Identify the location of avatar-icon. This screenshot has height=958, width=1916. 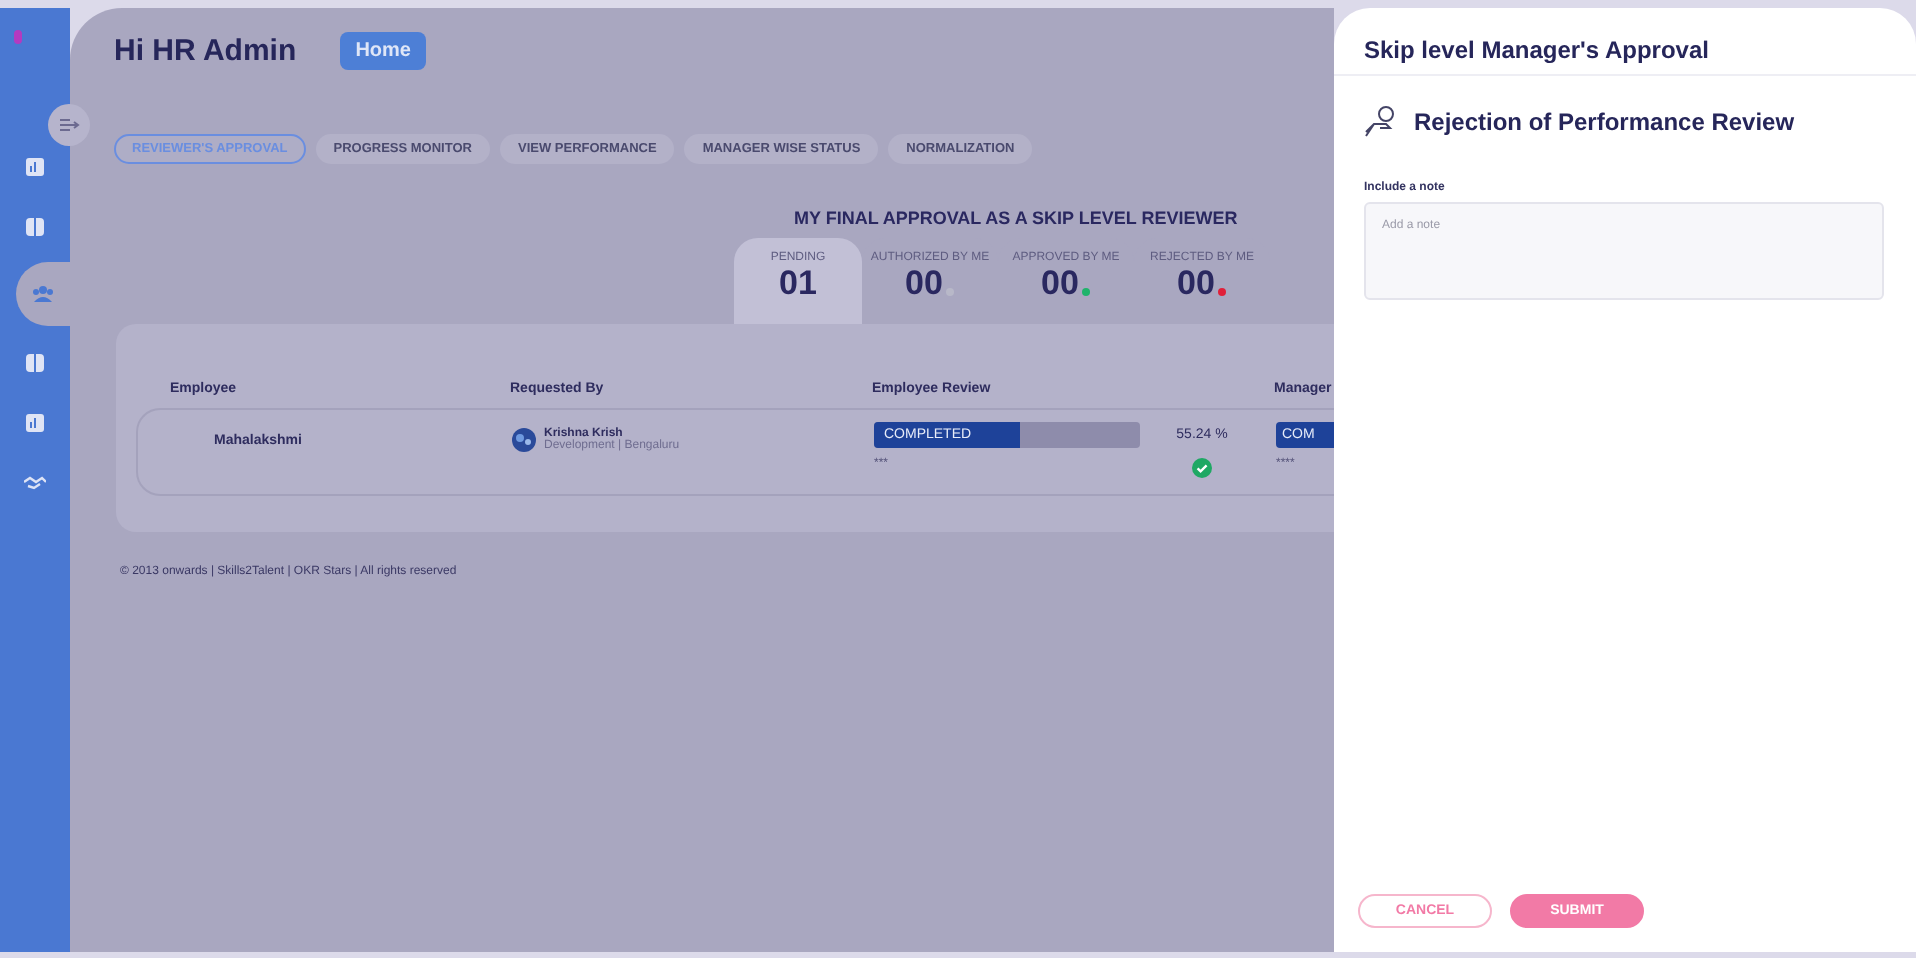
(524, 440).